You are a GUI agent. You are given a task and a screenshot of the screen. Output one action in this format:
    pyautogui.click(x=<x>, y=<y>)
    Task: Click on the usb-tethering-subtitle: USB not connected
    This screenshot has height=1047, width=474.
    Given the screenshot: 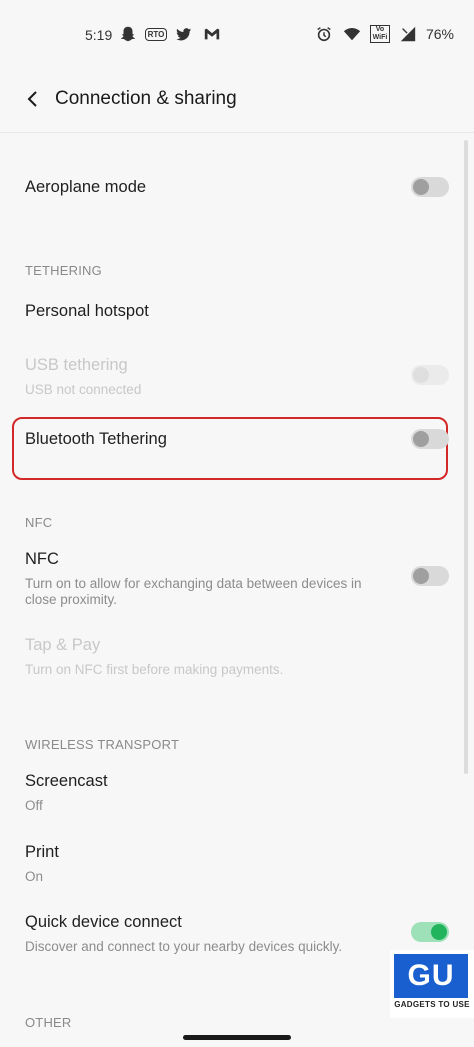 What is the action you would take?
    pyautogui.click(x=83, y=389)
    